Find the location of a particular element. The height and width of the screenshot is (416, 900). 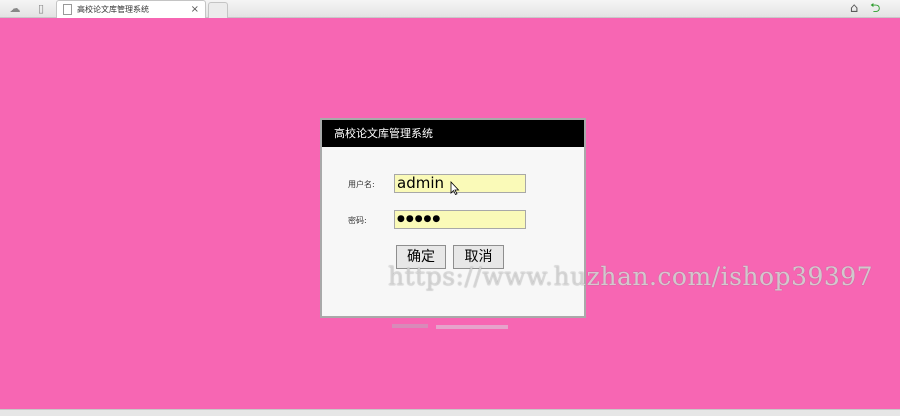

new-tab-button is located at coordinates (218, 10).